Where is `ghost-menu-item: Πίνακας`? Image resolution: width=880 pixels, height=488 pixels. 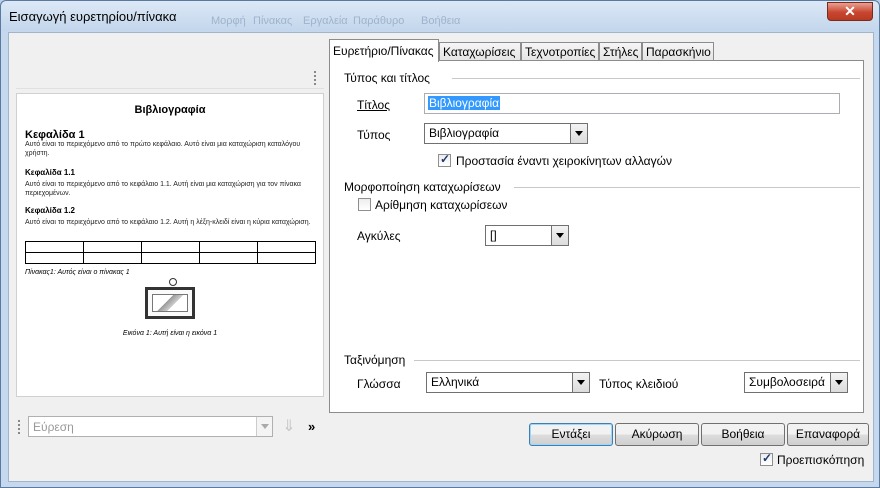 ghost-menu-item: Πίνακας is located at coordinates (273, 21).